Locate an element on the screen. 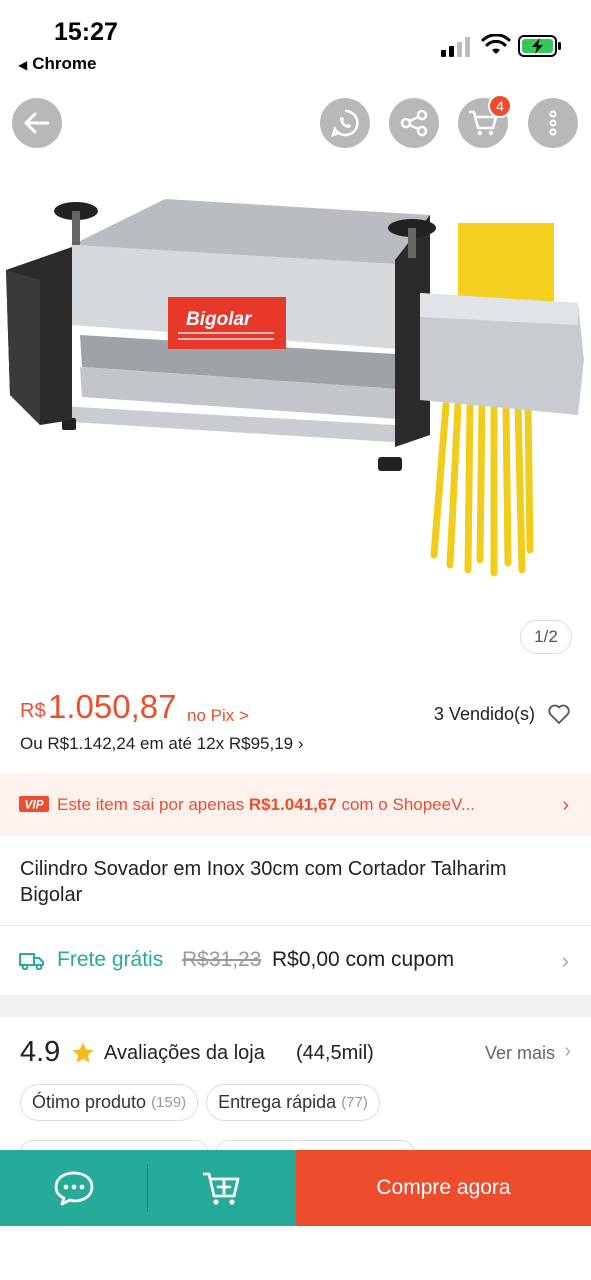 This screenshot has height=1280, width=591. more-options-button is located at coordinates (553, 123).